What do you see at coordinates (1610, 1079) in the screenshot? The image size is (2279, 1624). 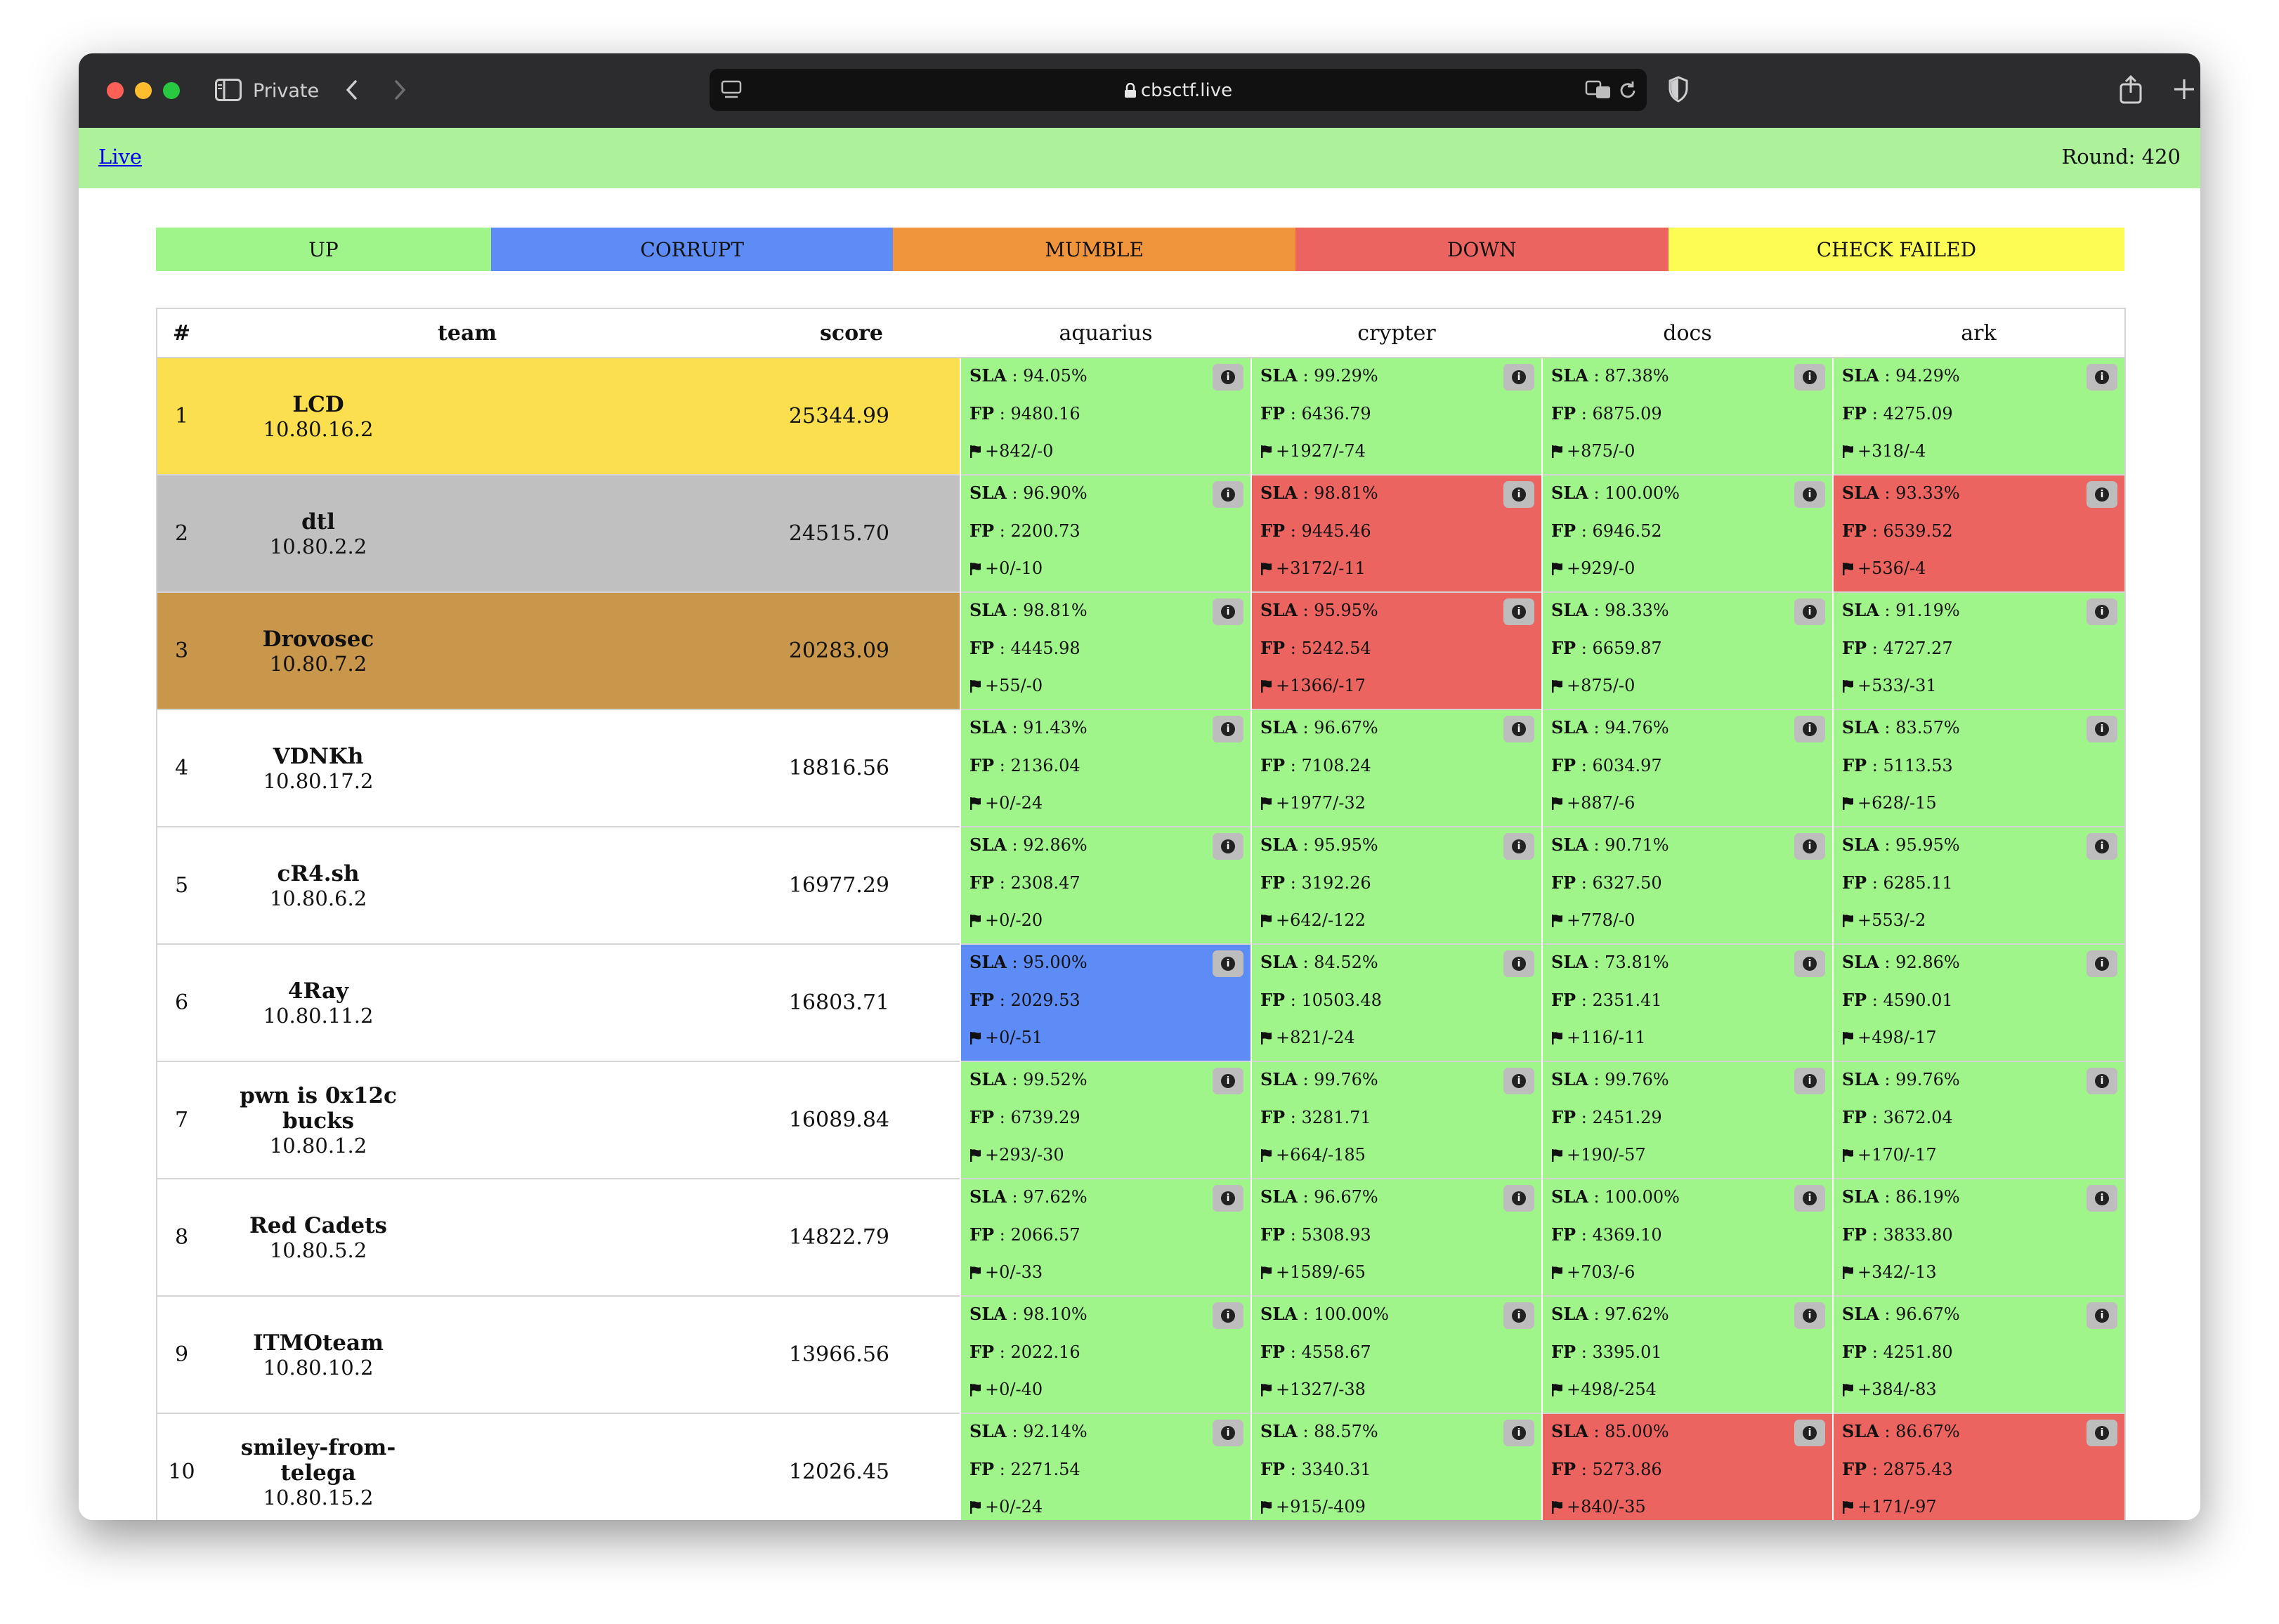 I see `sla-line: SLA : 99.76%` at bounding box center [1610, 1079].